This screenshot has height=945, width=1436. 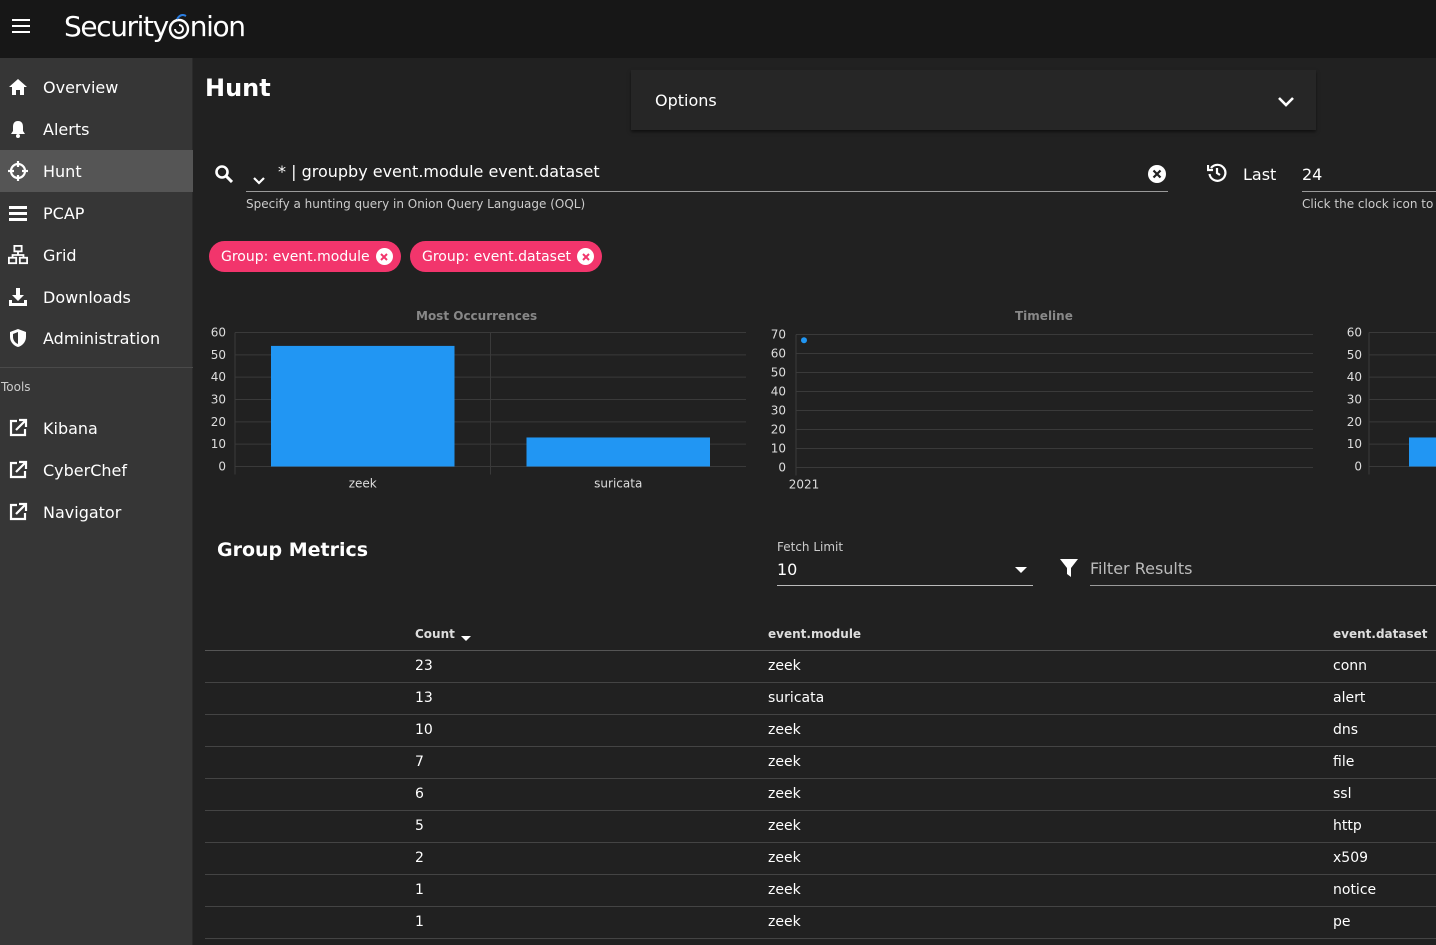 What do you see at coordinates (96, 255) in the screenshot?
I see `sidebar-item-grid: Grid` at bounding box center [96, 255].